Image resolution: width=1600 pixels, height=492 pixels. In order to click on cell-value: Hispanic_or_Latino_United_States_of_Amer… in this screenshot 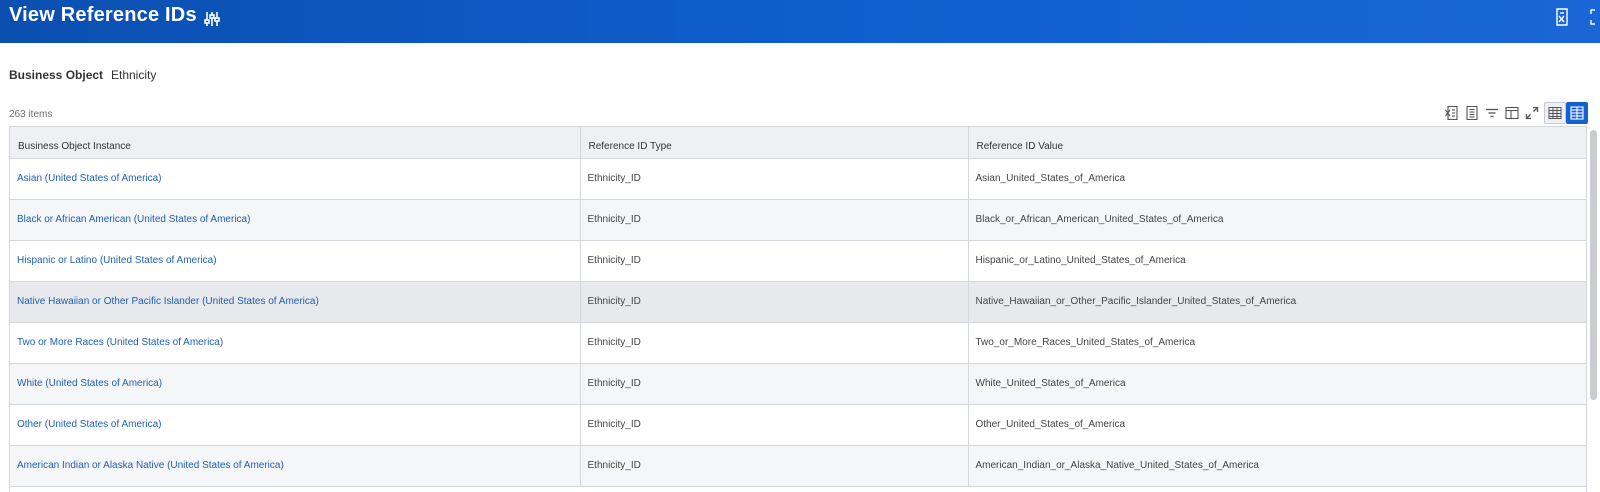, I will do `click(1277, 261)`.